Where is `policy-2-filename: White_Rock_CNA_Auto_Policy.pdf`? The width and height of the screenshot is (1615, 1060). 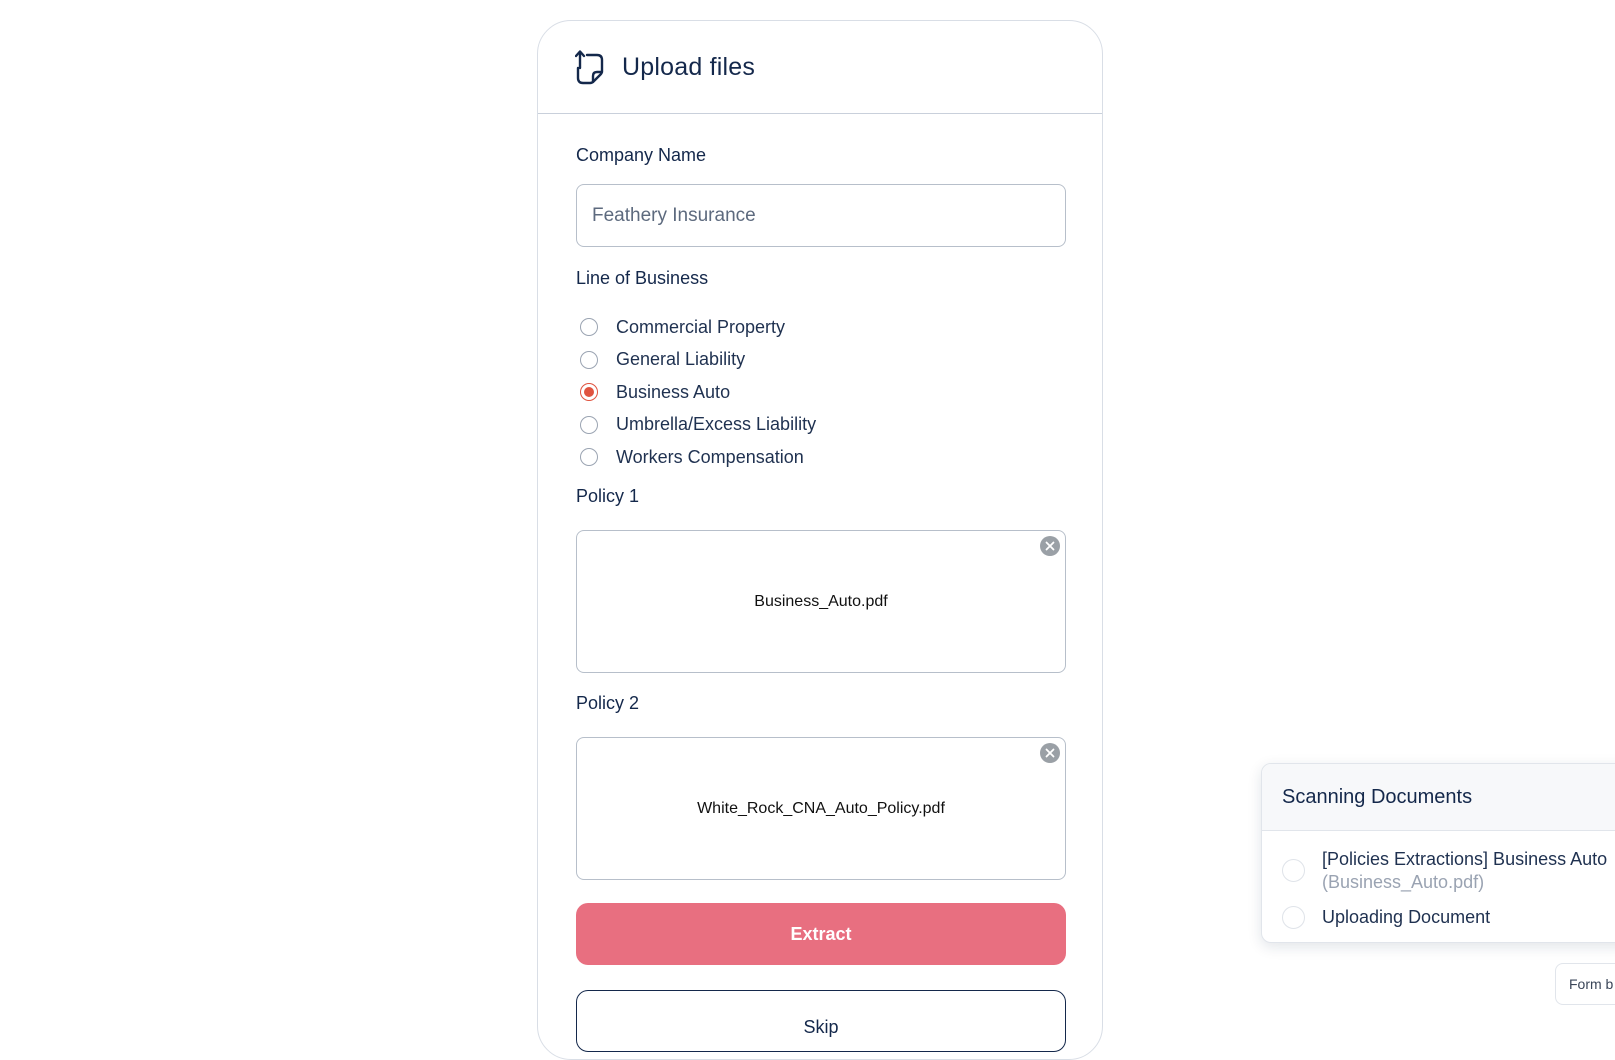
policy-2-filename: White_Rock_CNA_Auto_Policy.pdf is located at coordinates (821, 808).